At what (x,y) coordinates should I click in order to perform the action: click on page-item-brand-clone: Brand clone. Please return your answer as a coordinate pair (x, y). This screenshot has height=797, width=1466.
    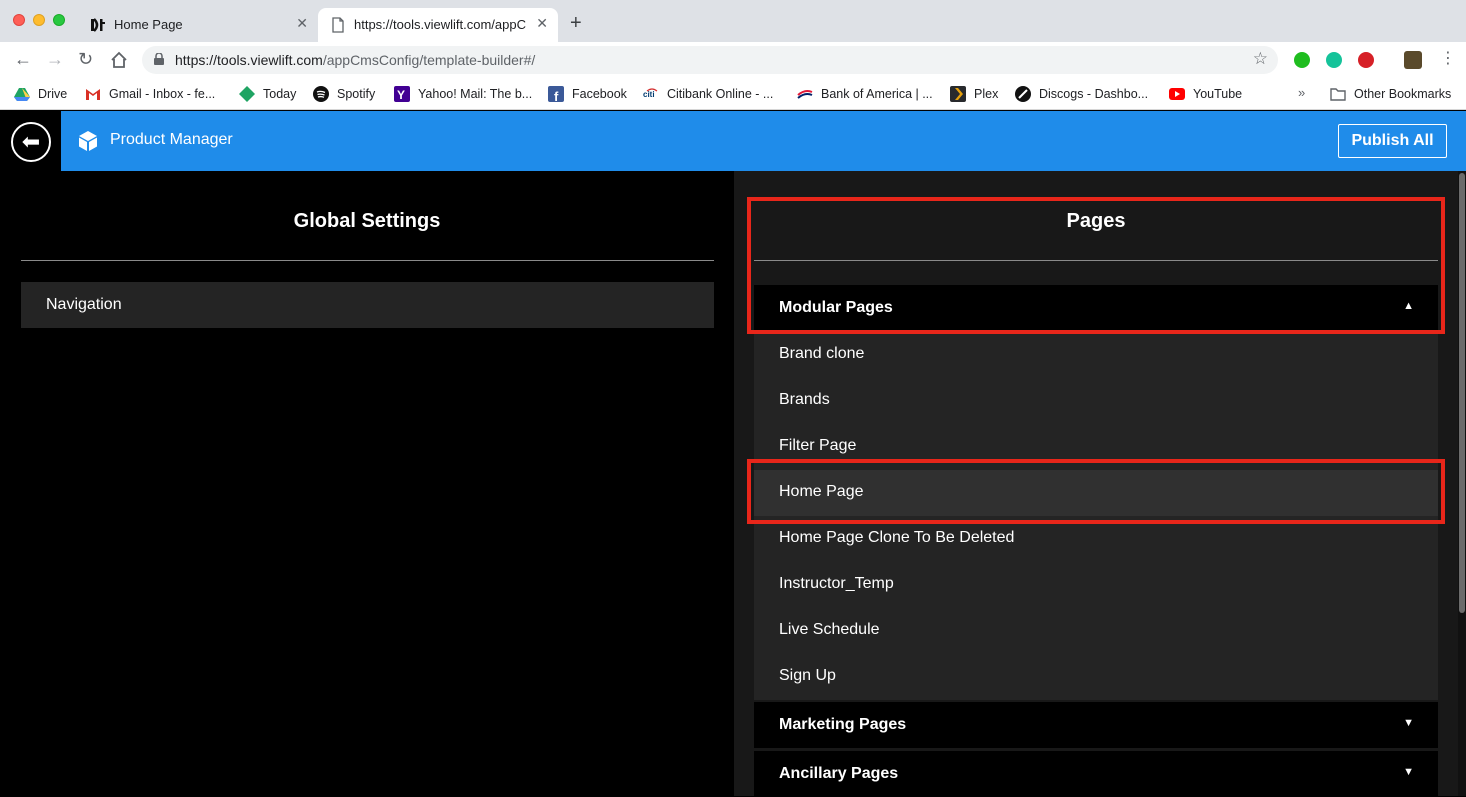
    Looking at the image, I should click on (1096, 355).